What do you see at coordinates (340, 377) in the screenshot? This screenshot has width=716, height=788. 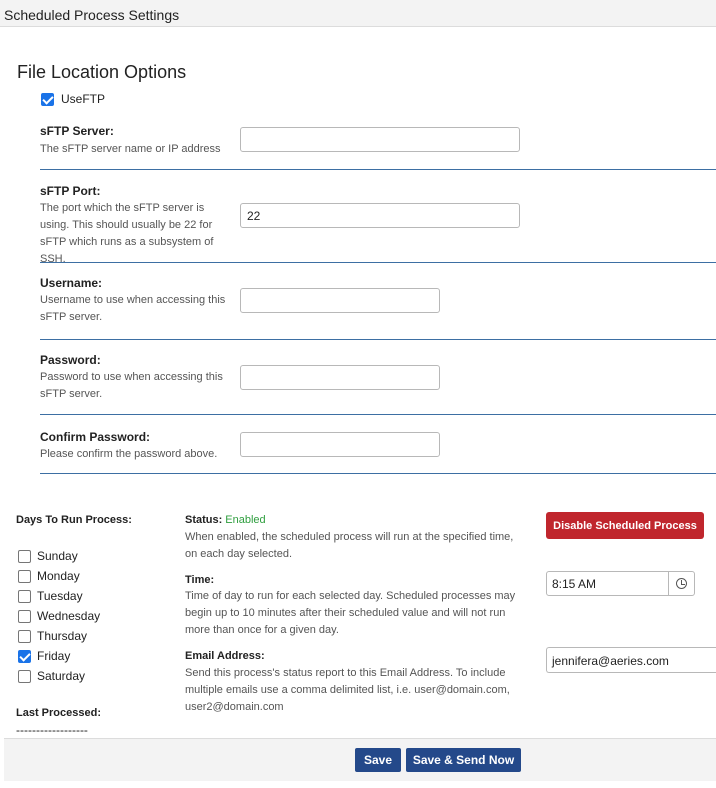 I see `password-input` at bounding box center [340, 377].